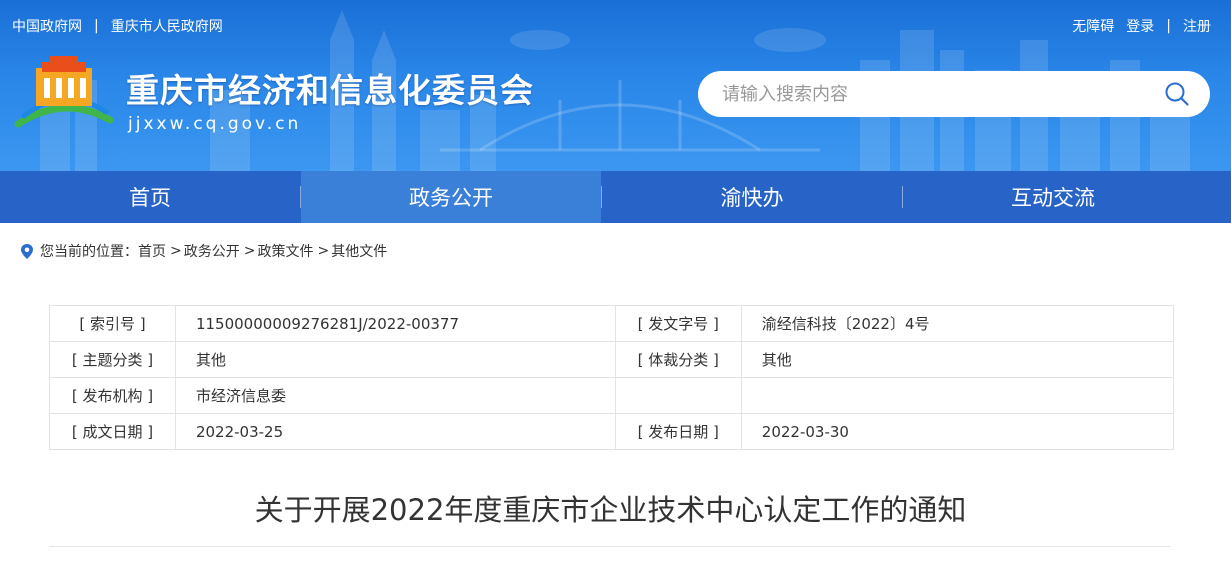  Describe the element at coordinates (215, 124) in the screenshot. I see `site-domain: jjxxw.cq.gov.cn` at that location.